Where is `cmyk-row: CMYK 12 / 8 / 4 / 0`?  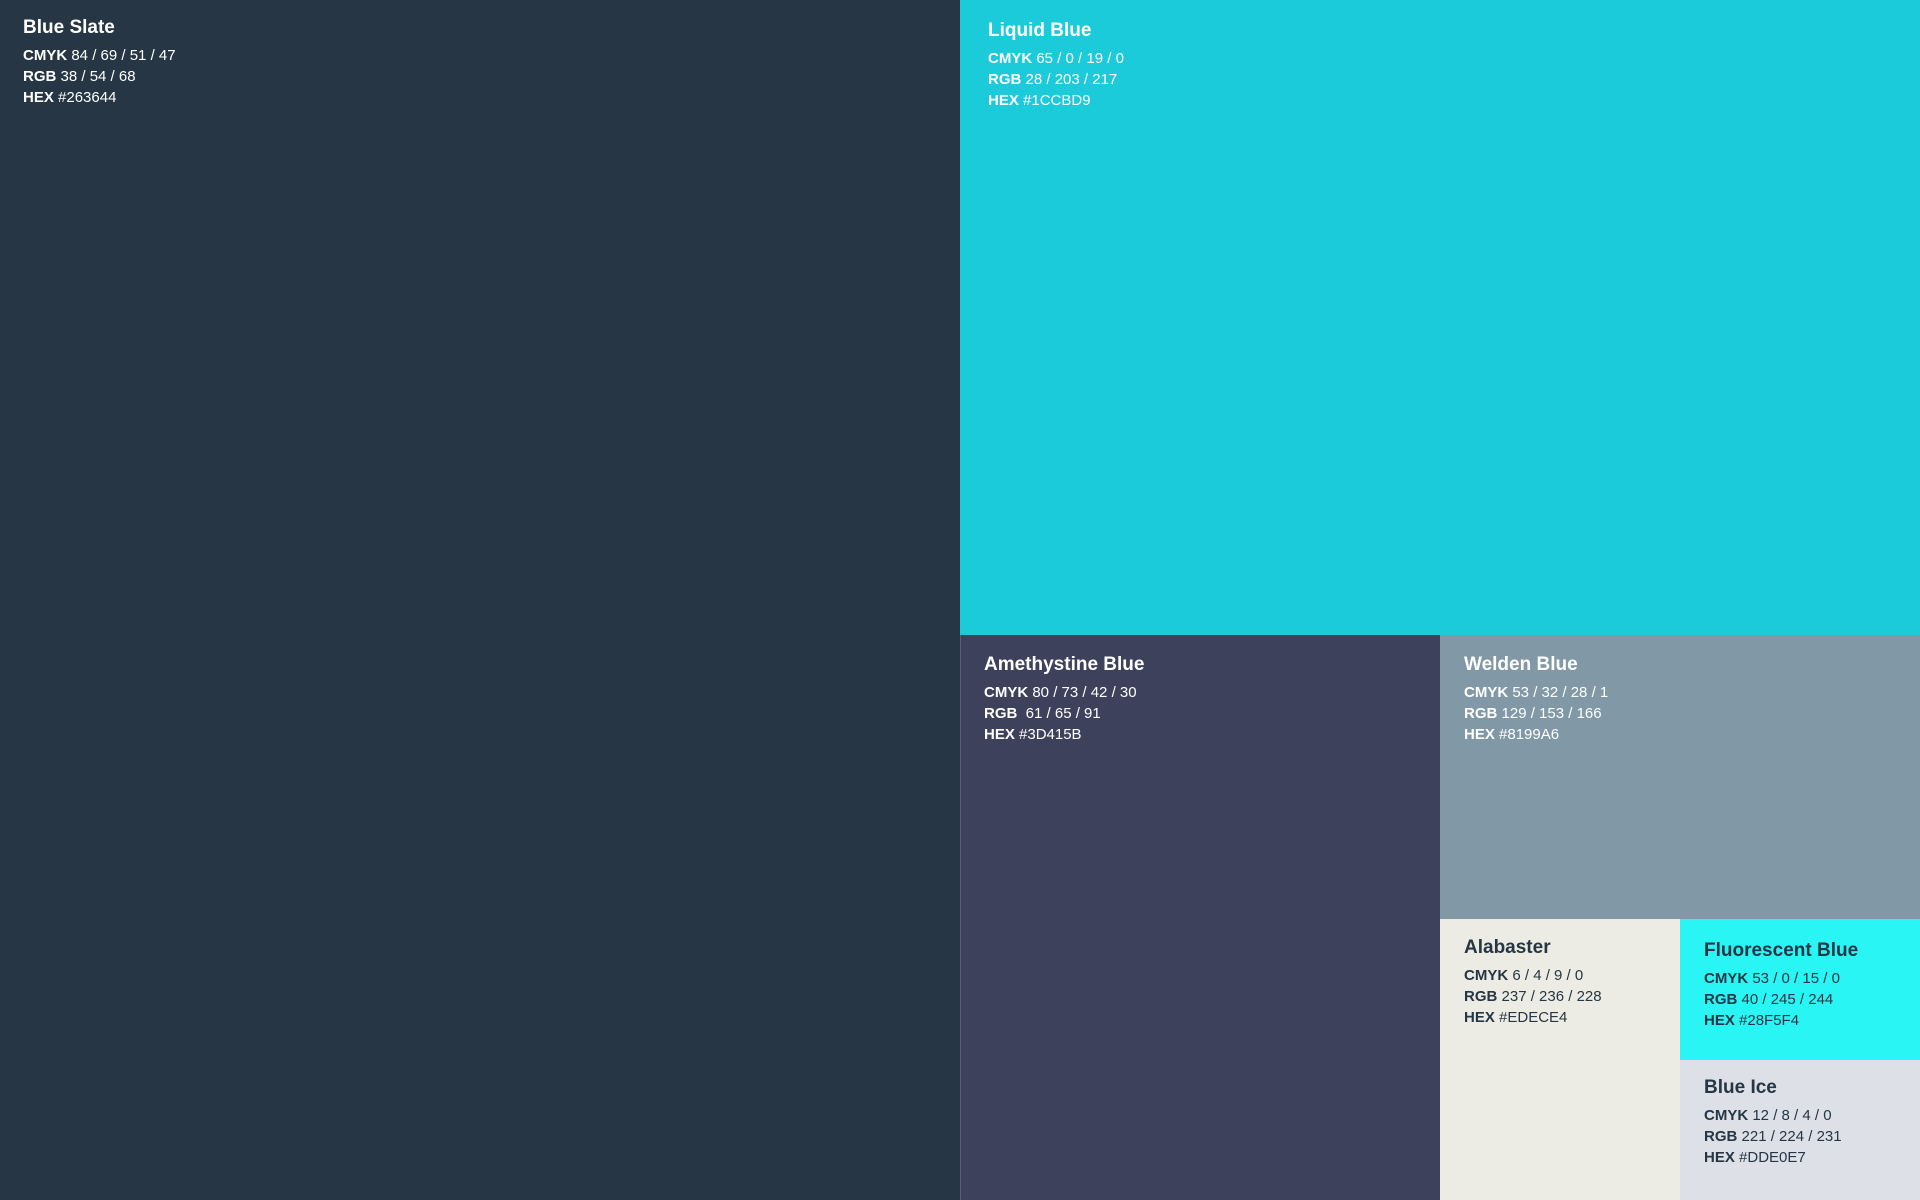 cmyk-row: CMYK 12 / 8 / 4 / 0 is located at coordinates (1773, 1115).